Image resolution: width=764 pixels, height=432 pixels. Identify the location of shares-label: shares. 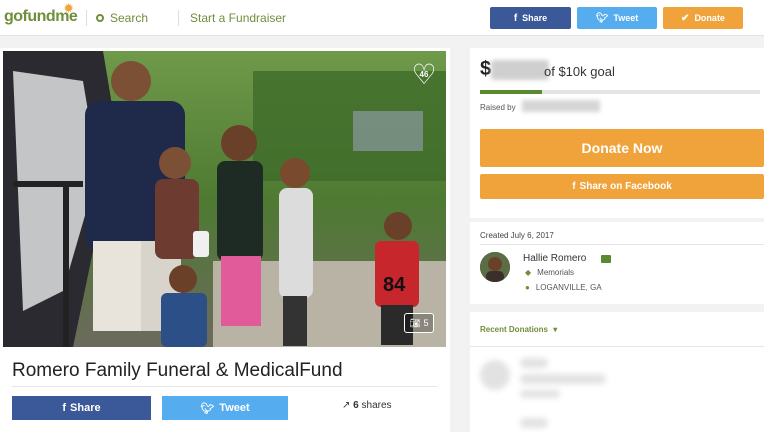
(376, 405).